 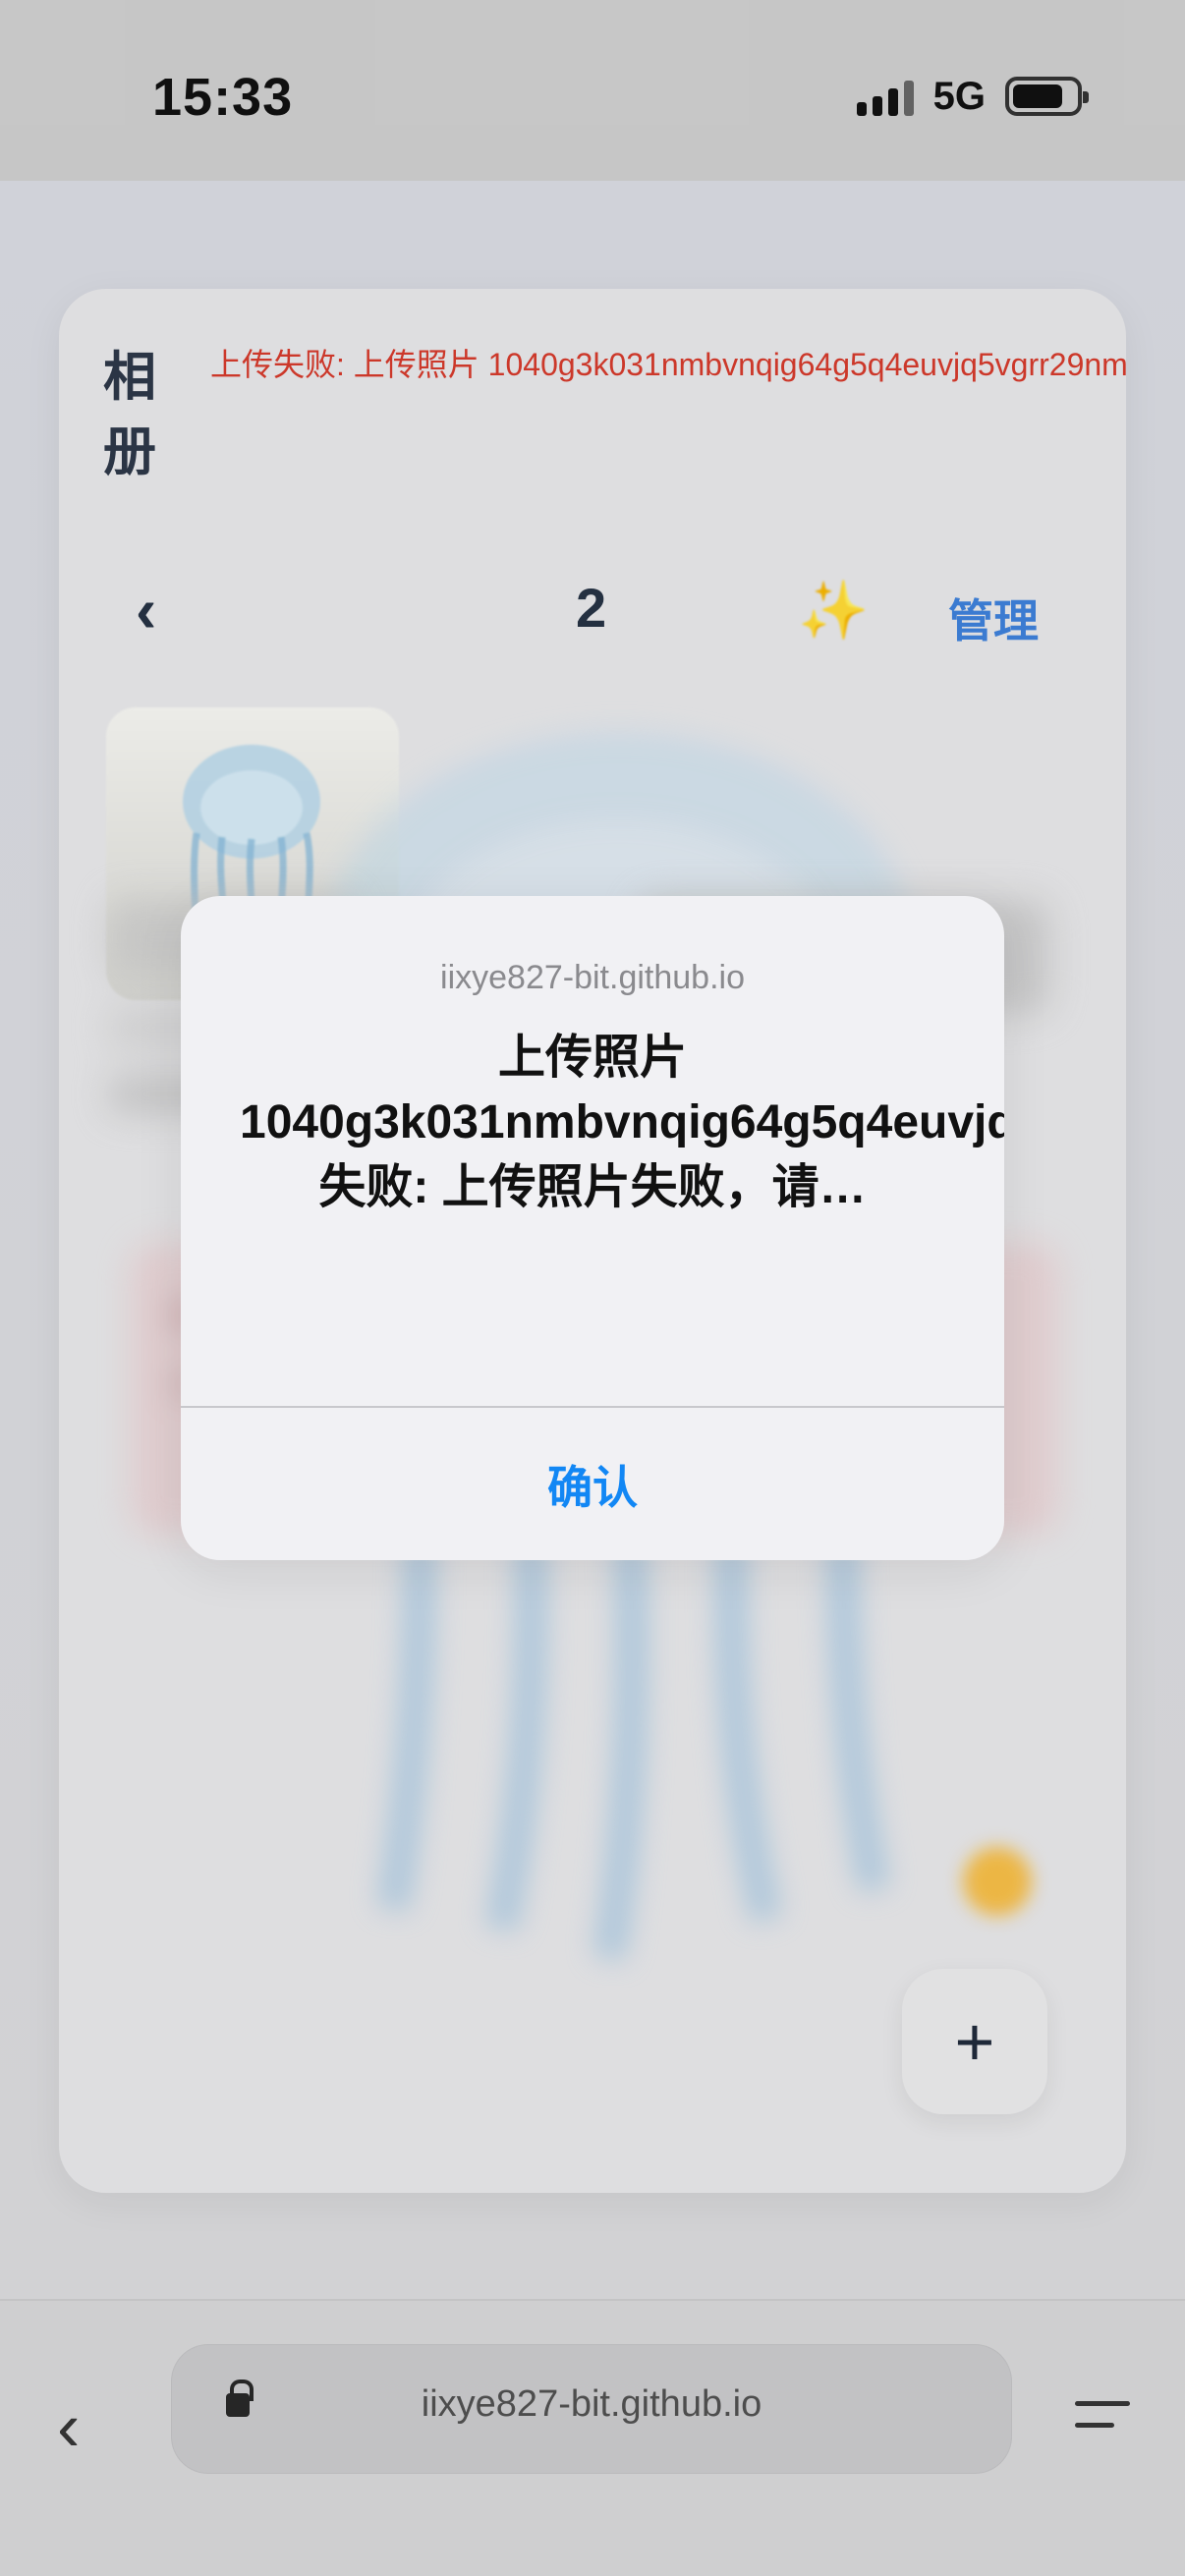 I want to click on url-text: iixye827-bit.github.io, so click(x=592, y=2404).